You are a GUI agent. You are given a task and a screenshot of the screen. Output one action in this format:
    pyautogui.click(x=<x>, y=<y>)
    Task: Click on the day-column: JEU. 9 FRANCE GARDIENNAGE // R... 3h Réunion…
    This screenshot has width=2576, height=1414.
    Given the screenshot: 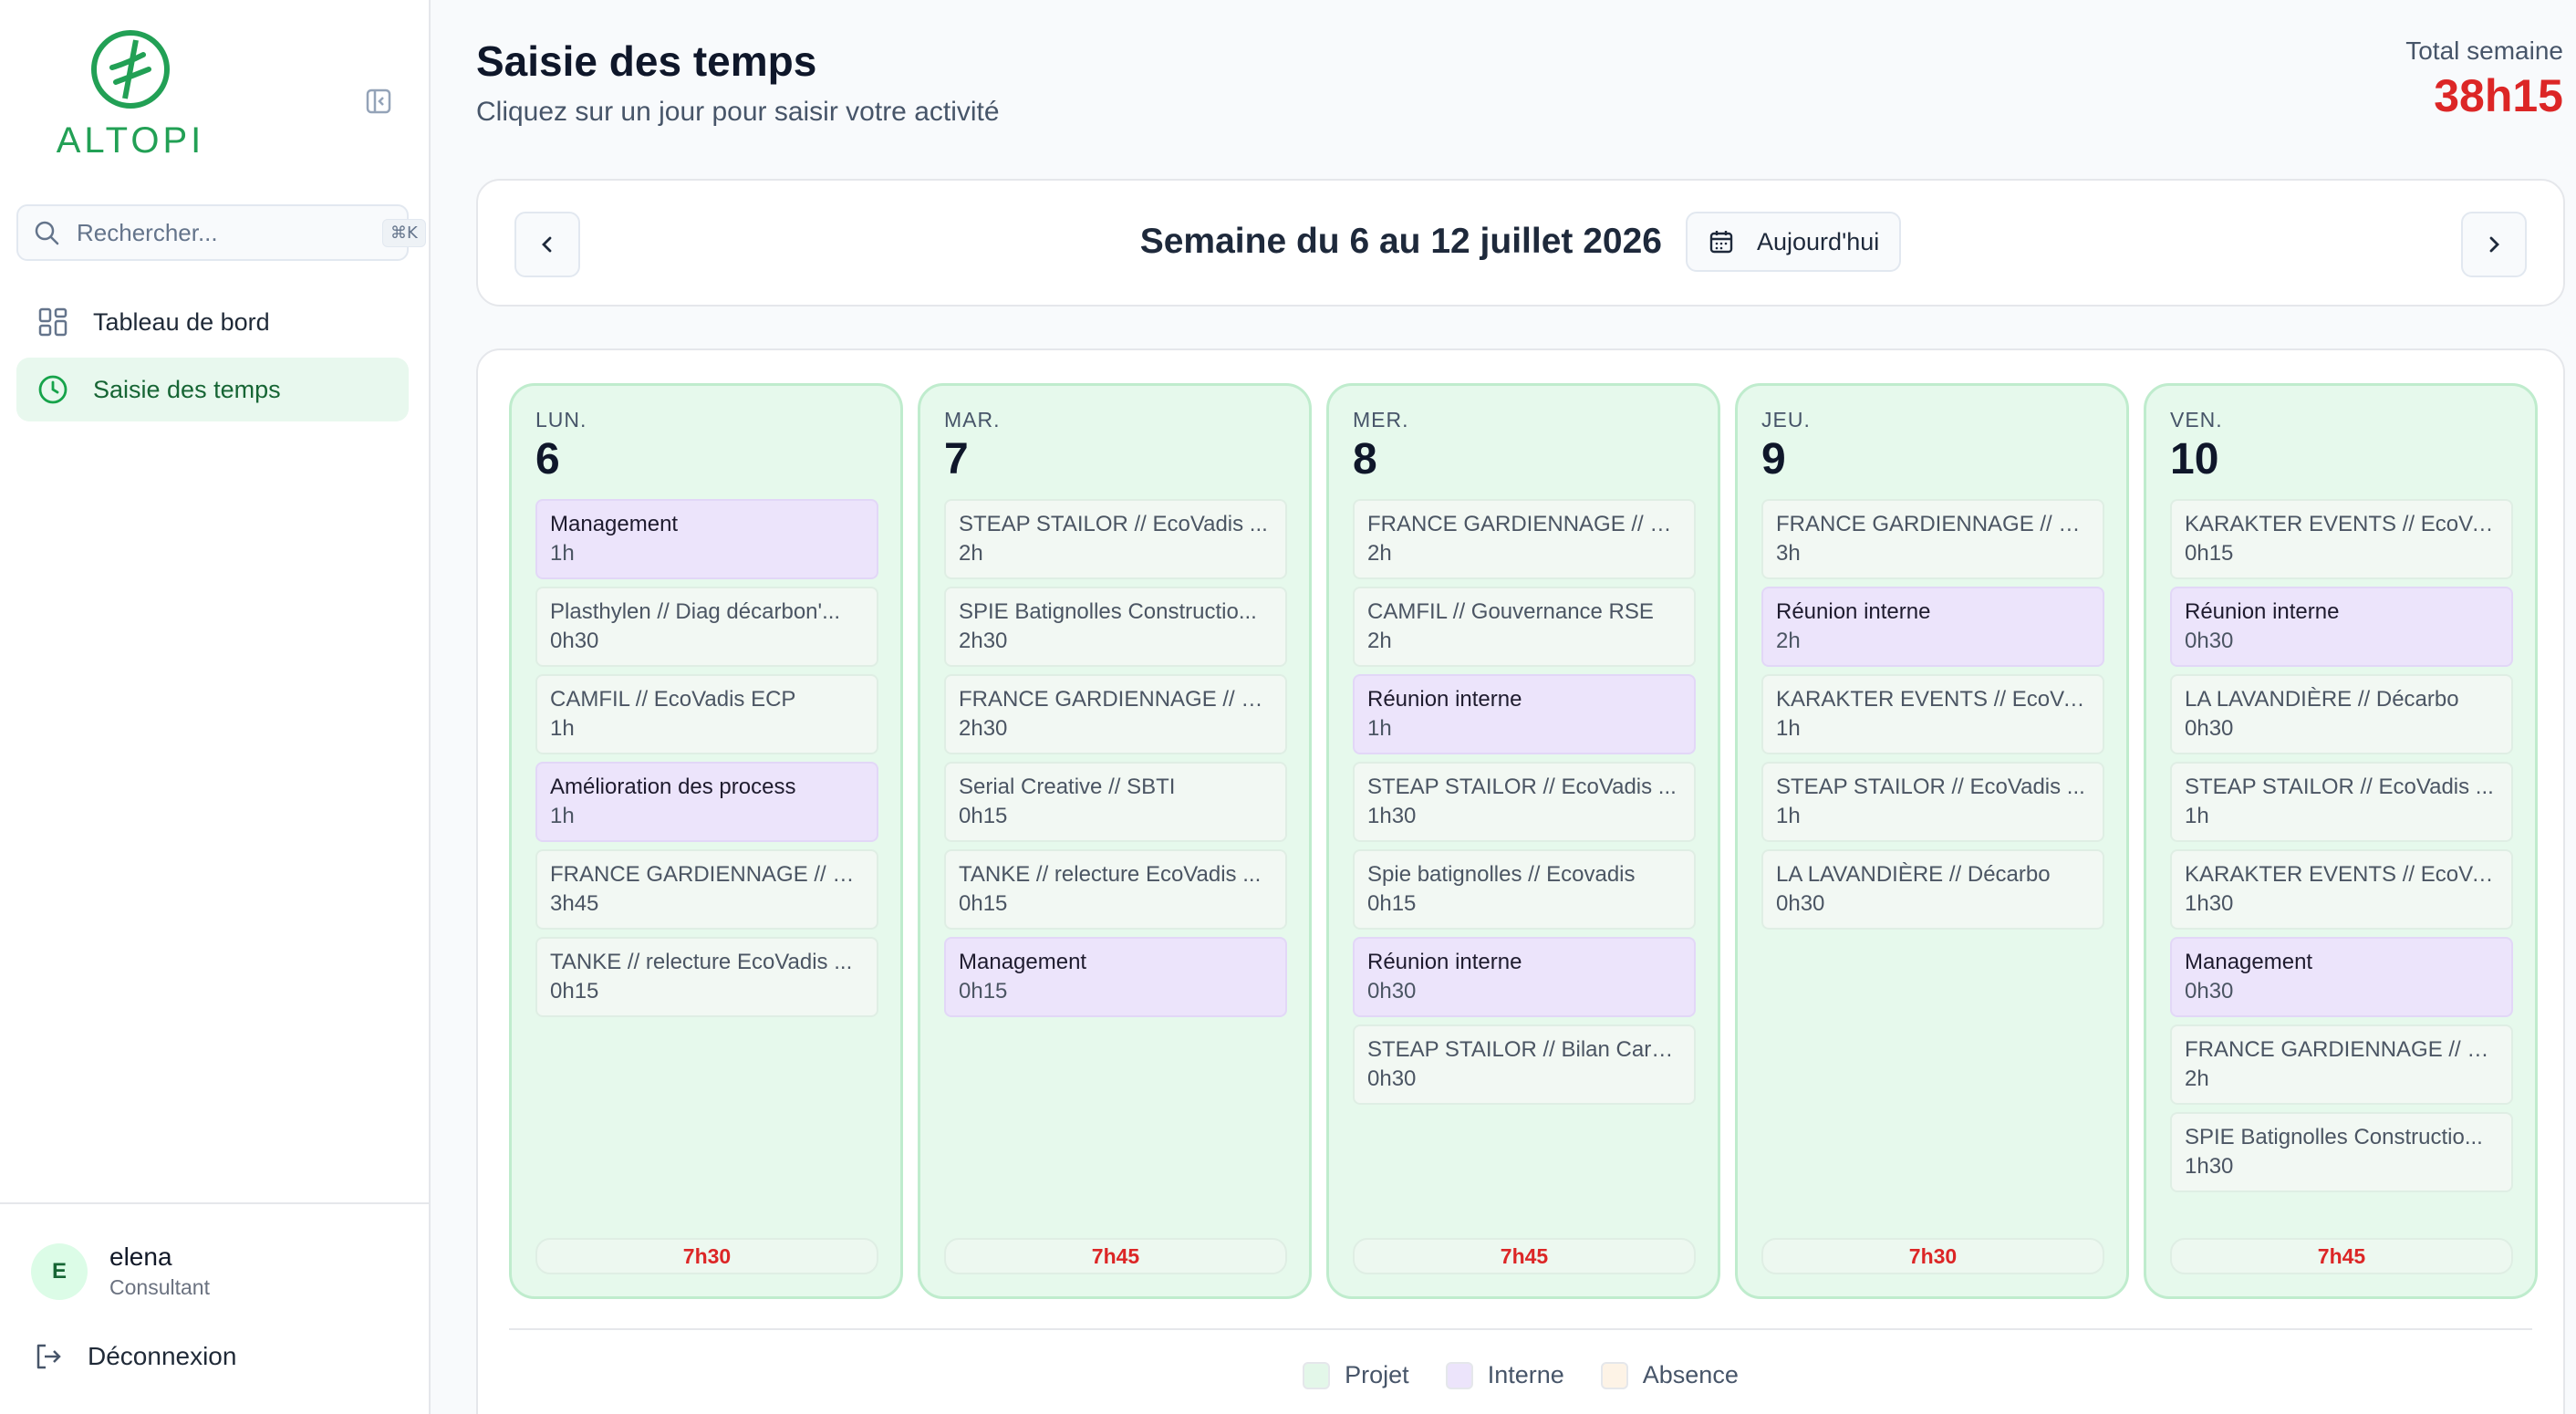 What is the action you would take?
    pyautogui.click(x=1932, y=841)
    